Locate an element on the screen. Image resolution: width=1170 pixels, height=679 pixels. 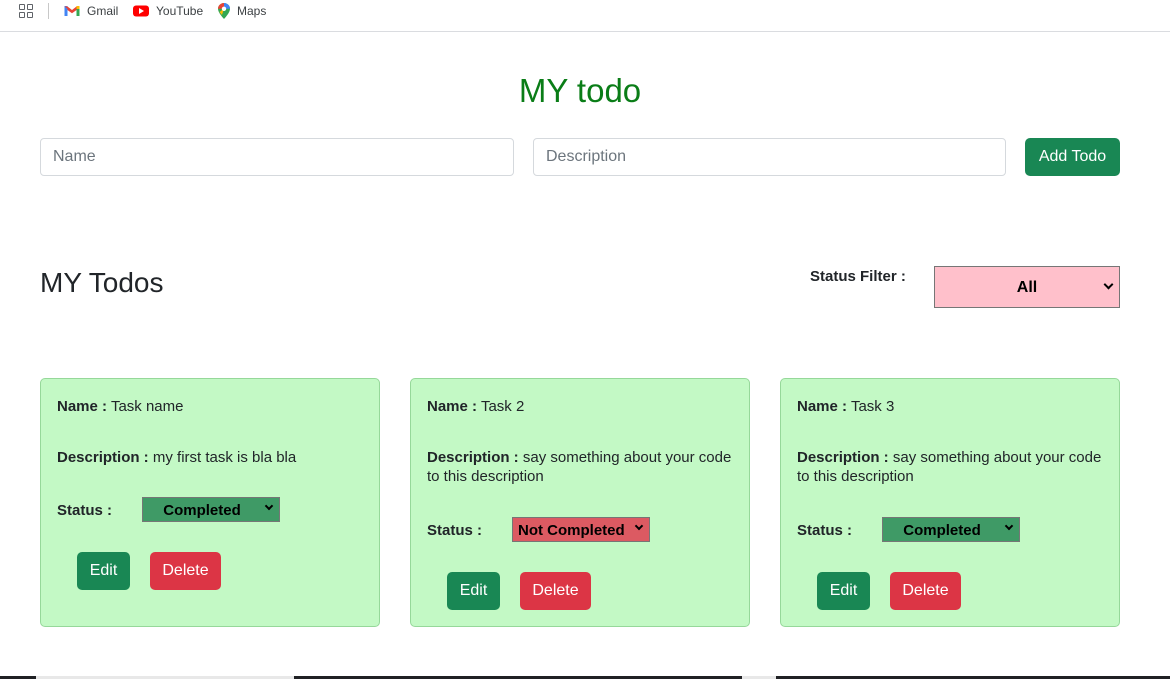
todo-name: Name : Task 2 is located at coordinates (580, 406).